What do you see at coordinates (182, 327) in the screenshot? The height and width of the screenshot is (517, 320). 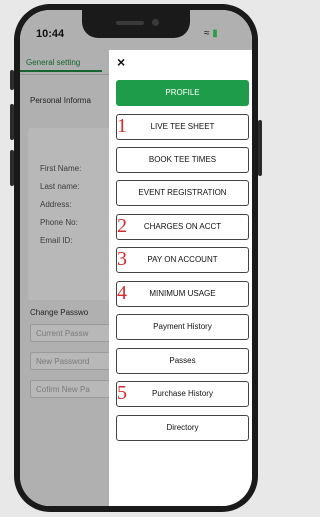 I see `menu-payment-history-button: Payment History` at bounding box center [182, 327].